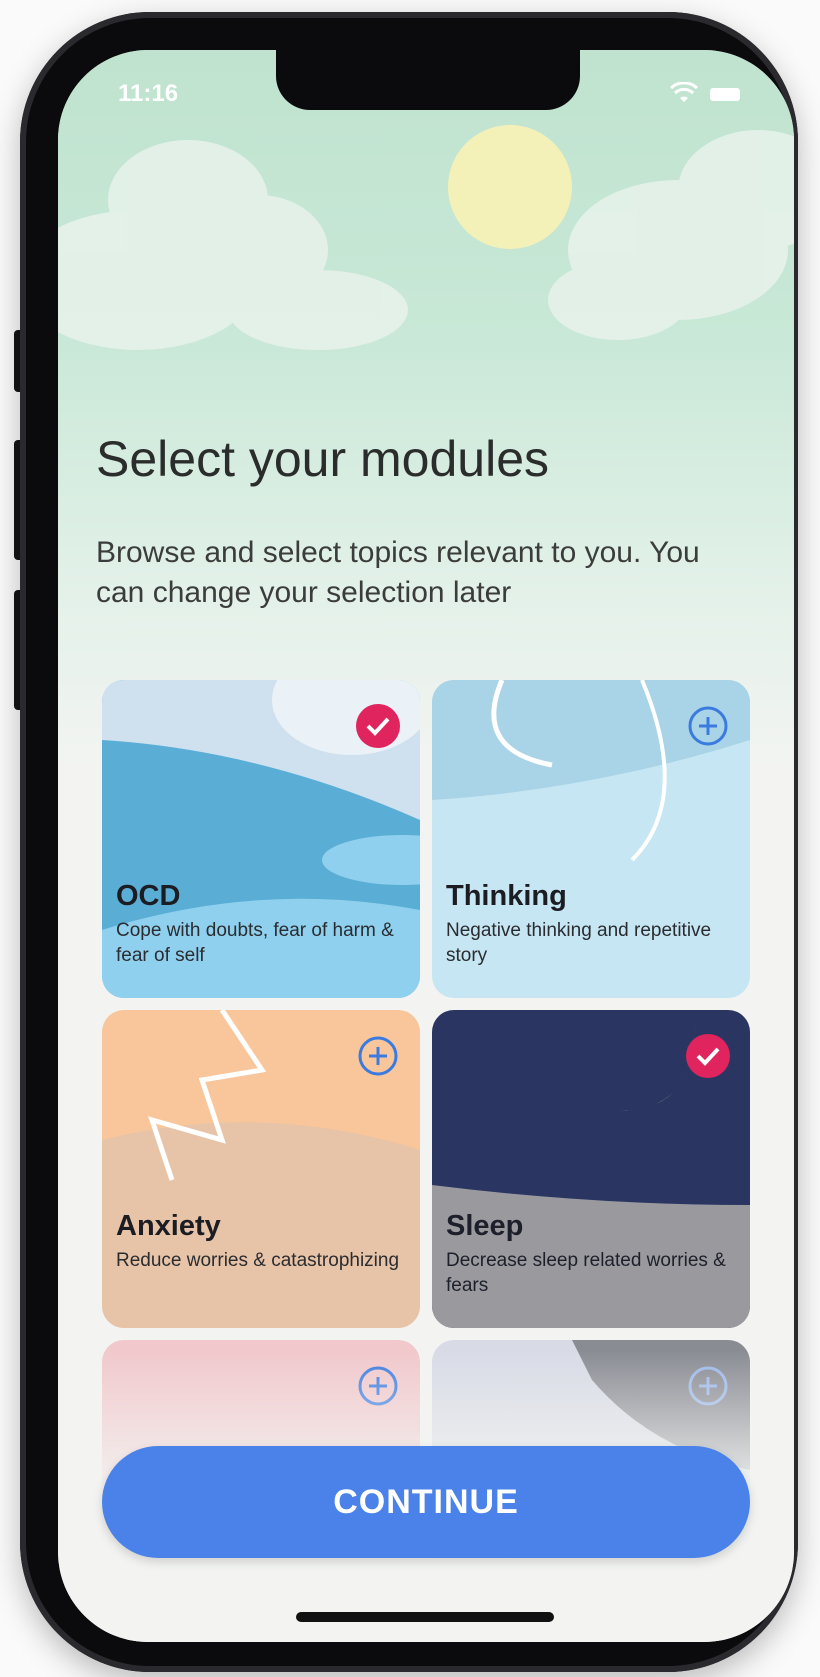  I want to click on cloud-right, so click(671, 235).